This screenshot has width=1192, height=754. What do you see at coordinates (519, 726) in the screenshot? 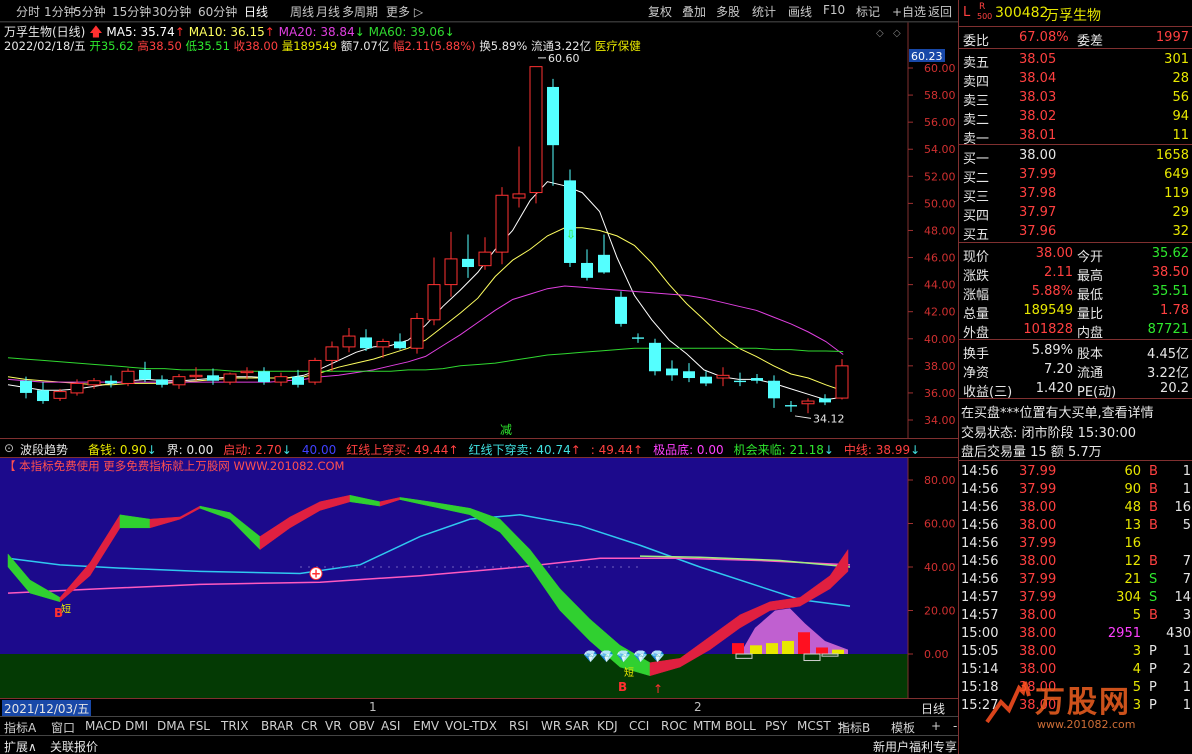
I see `indicator-tab-14: RSI` at bounding box center [519, 726].